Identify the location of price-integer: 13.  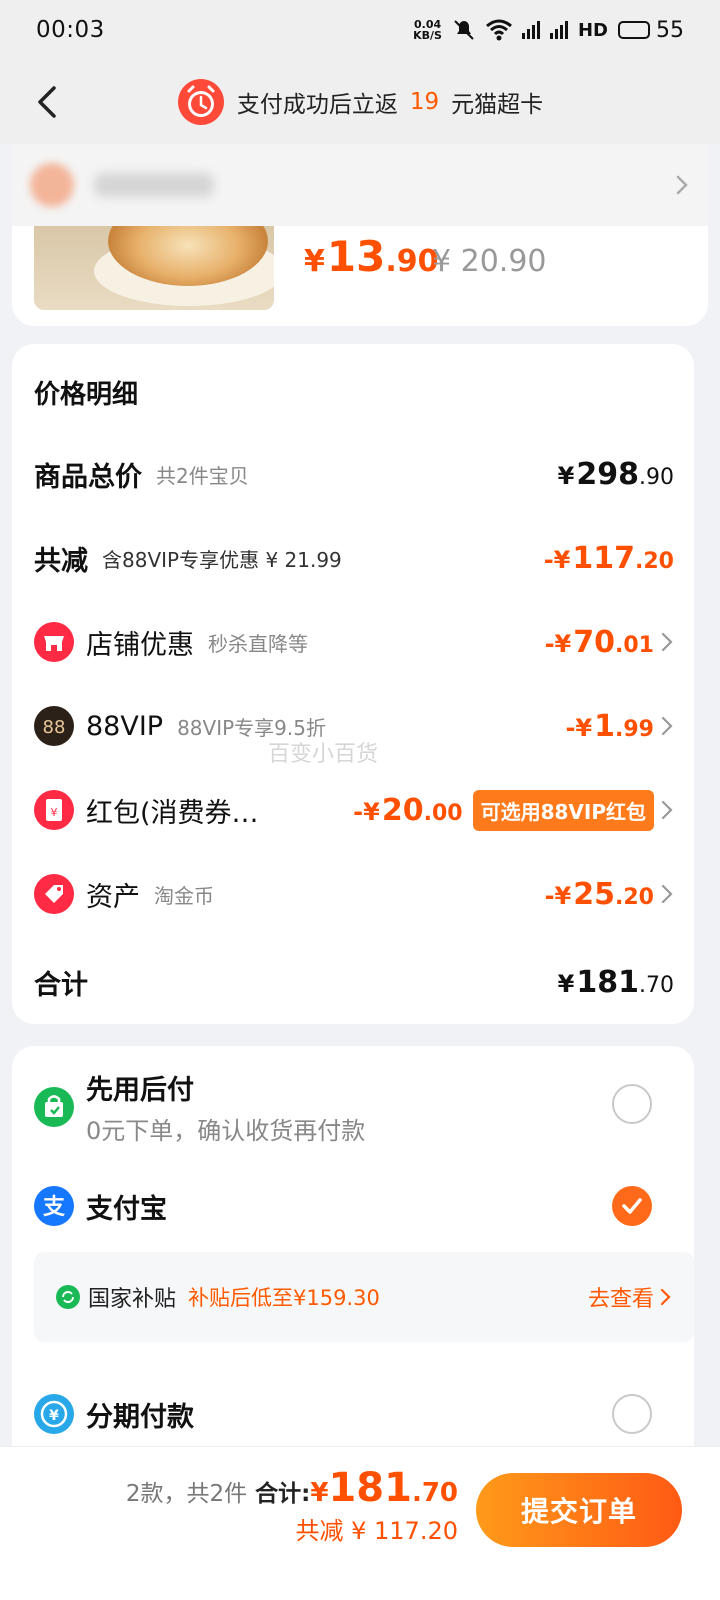
(356, 256).